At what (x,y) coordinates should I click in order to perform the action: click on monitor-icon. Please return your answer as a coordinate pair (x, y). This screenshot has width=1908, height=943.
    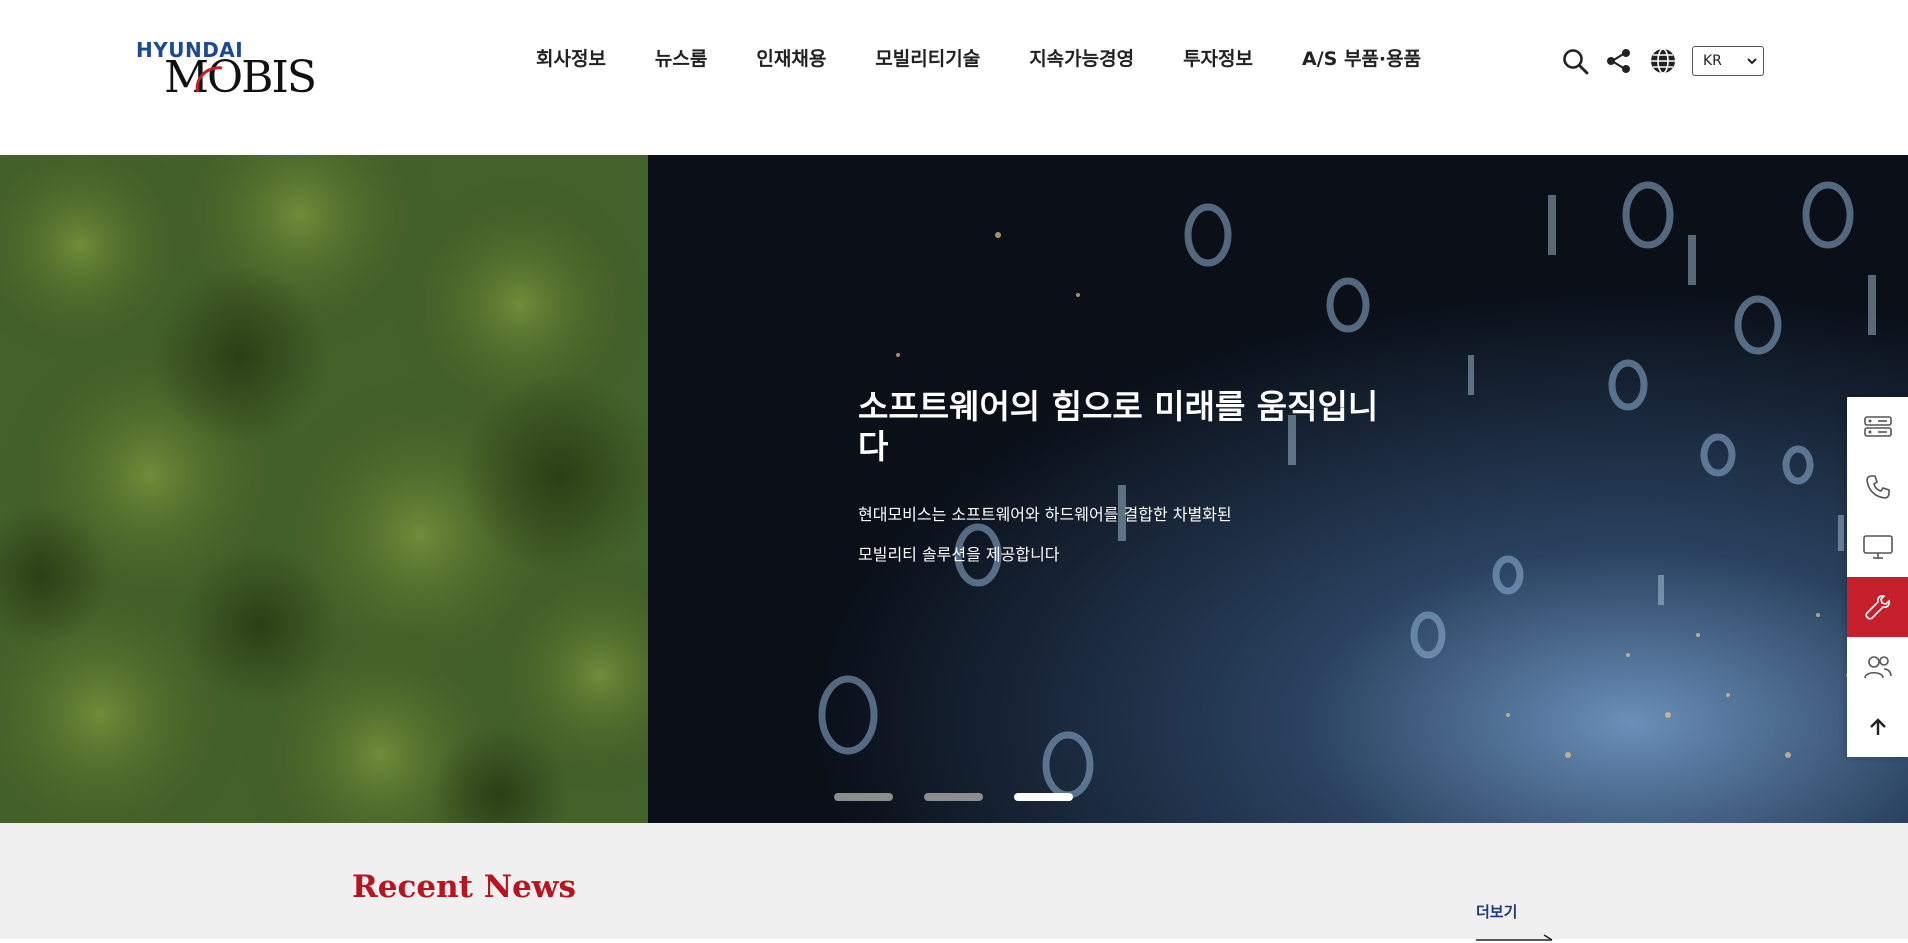
    Looking at the image, I should click on (1877, 547).